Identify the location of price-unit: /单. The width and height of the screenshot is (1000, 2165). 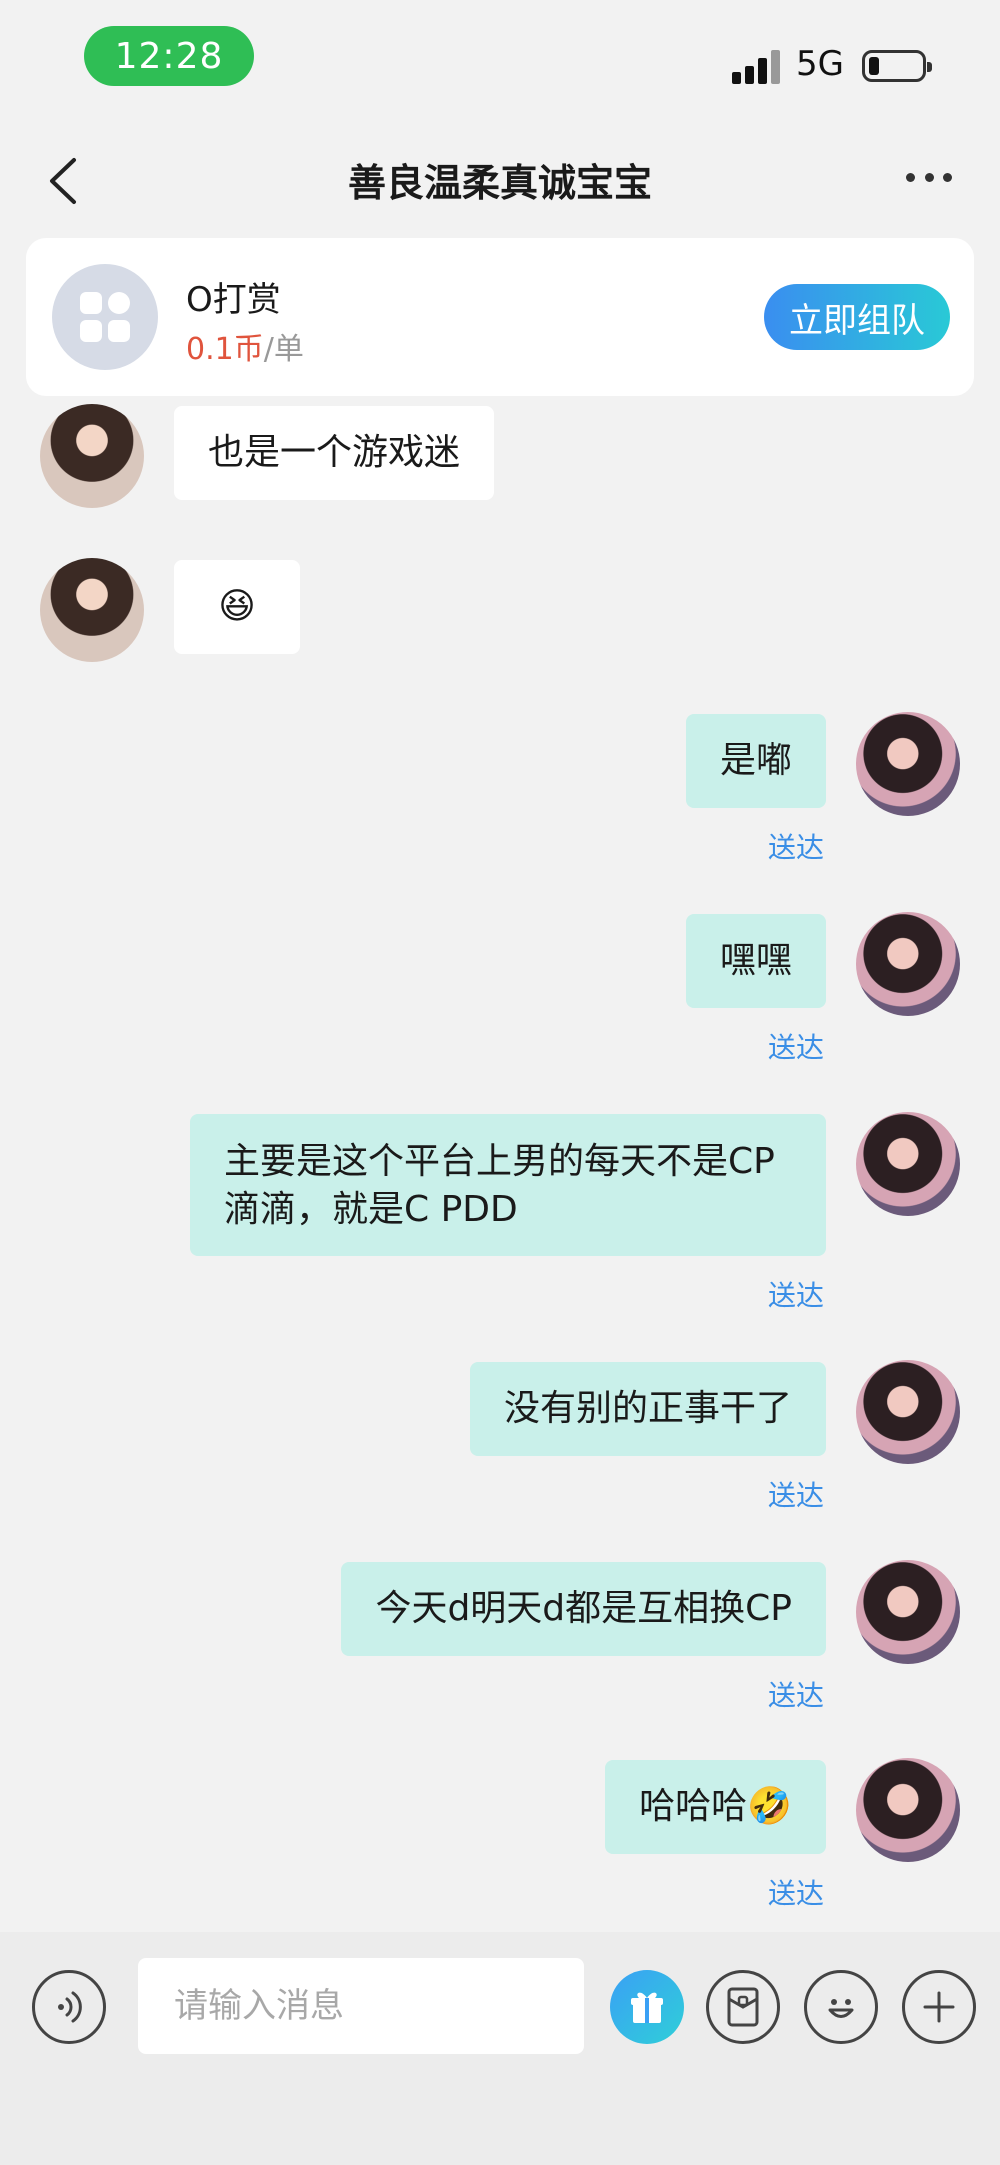
(283, 349).